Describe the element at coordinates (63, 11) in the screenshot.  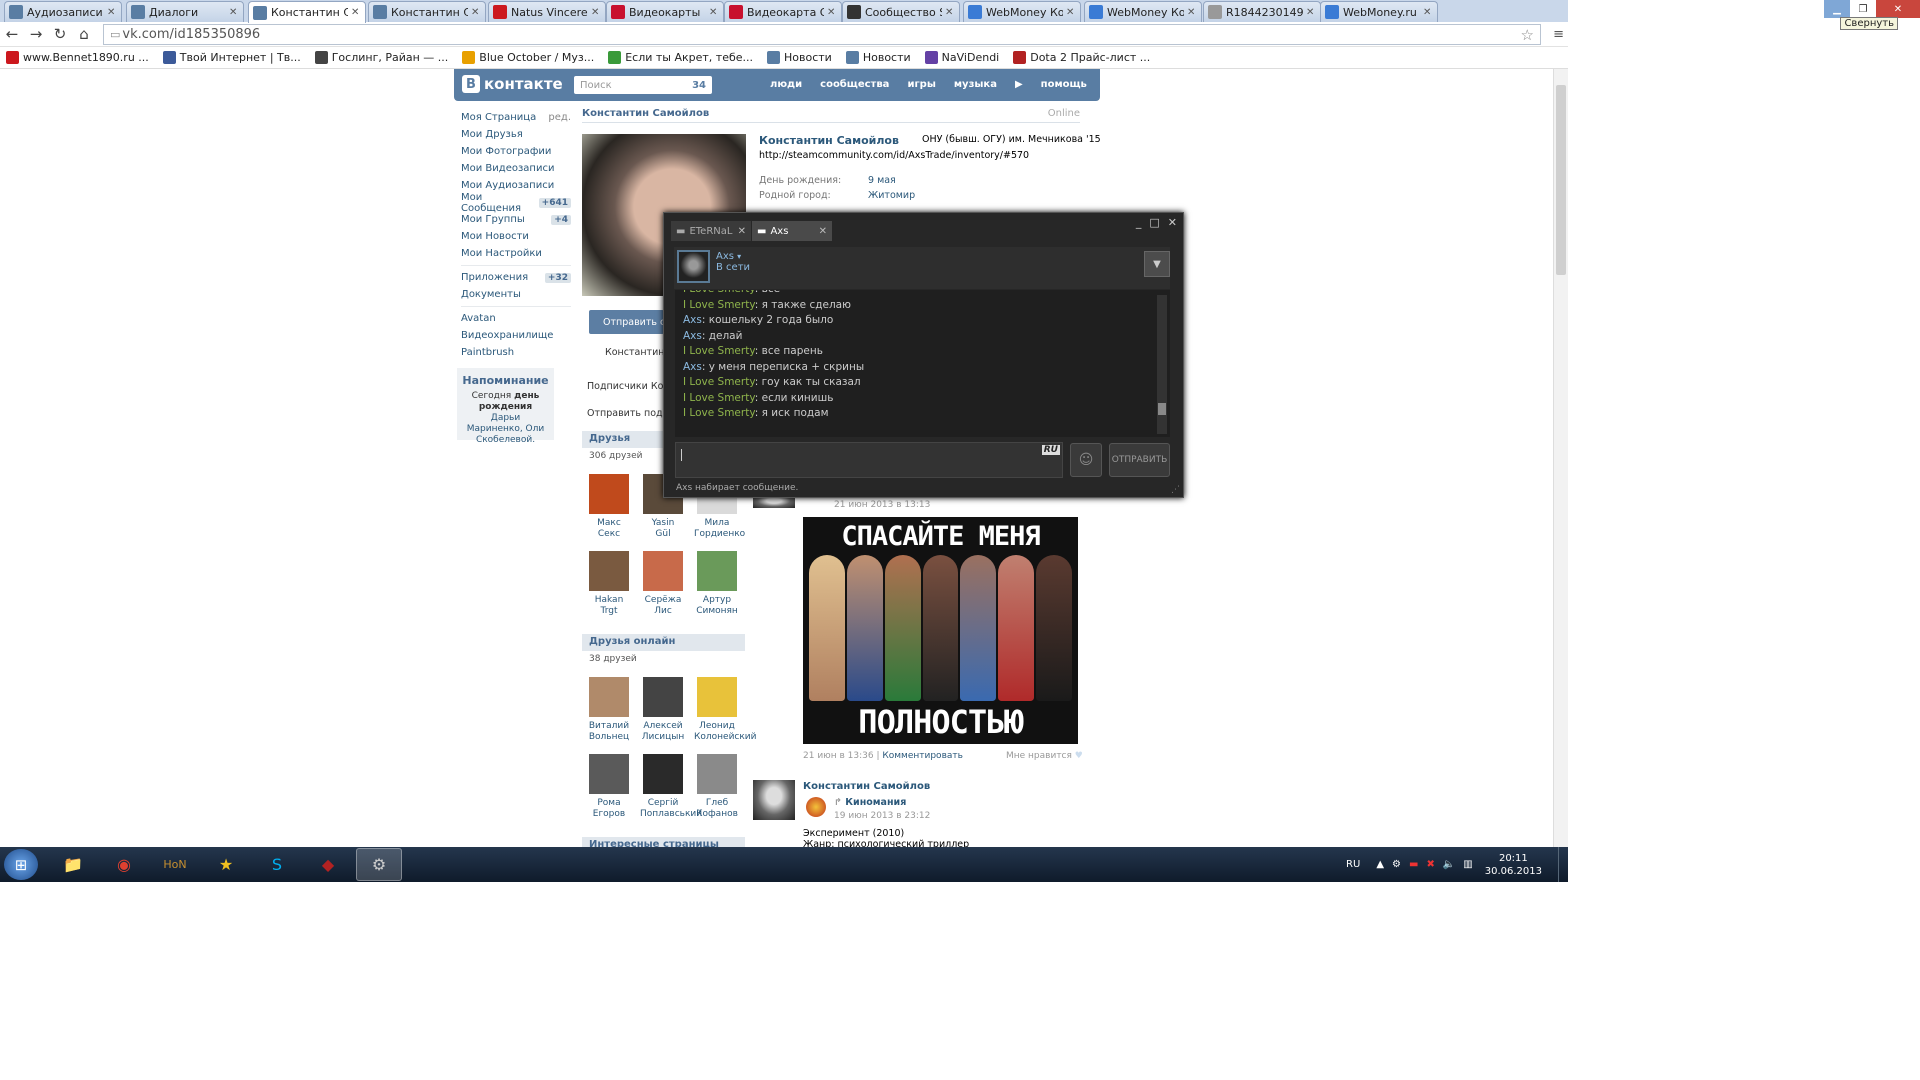
I see `browser-tab: Аудиозаписи Iva✕` at that location.